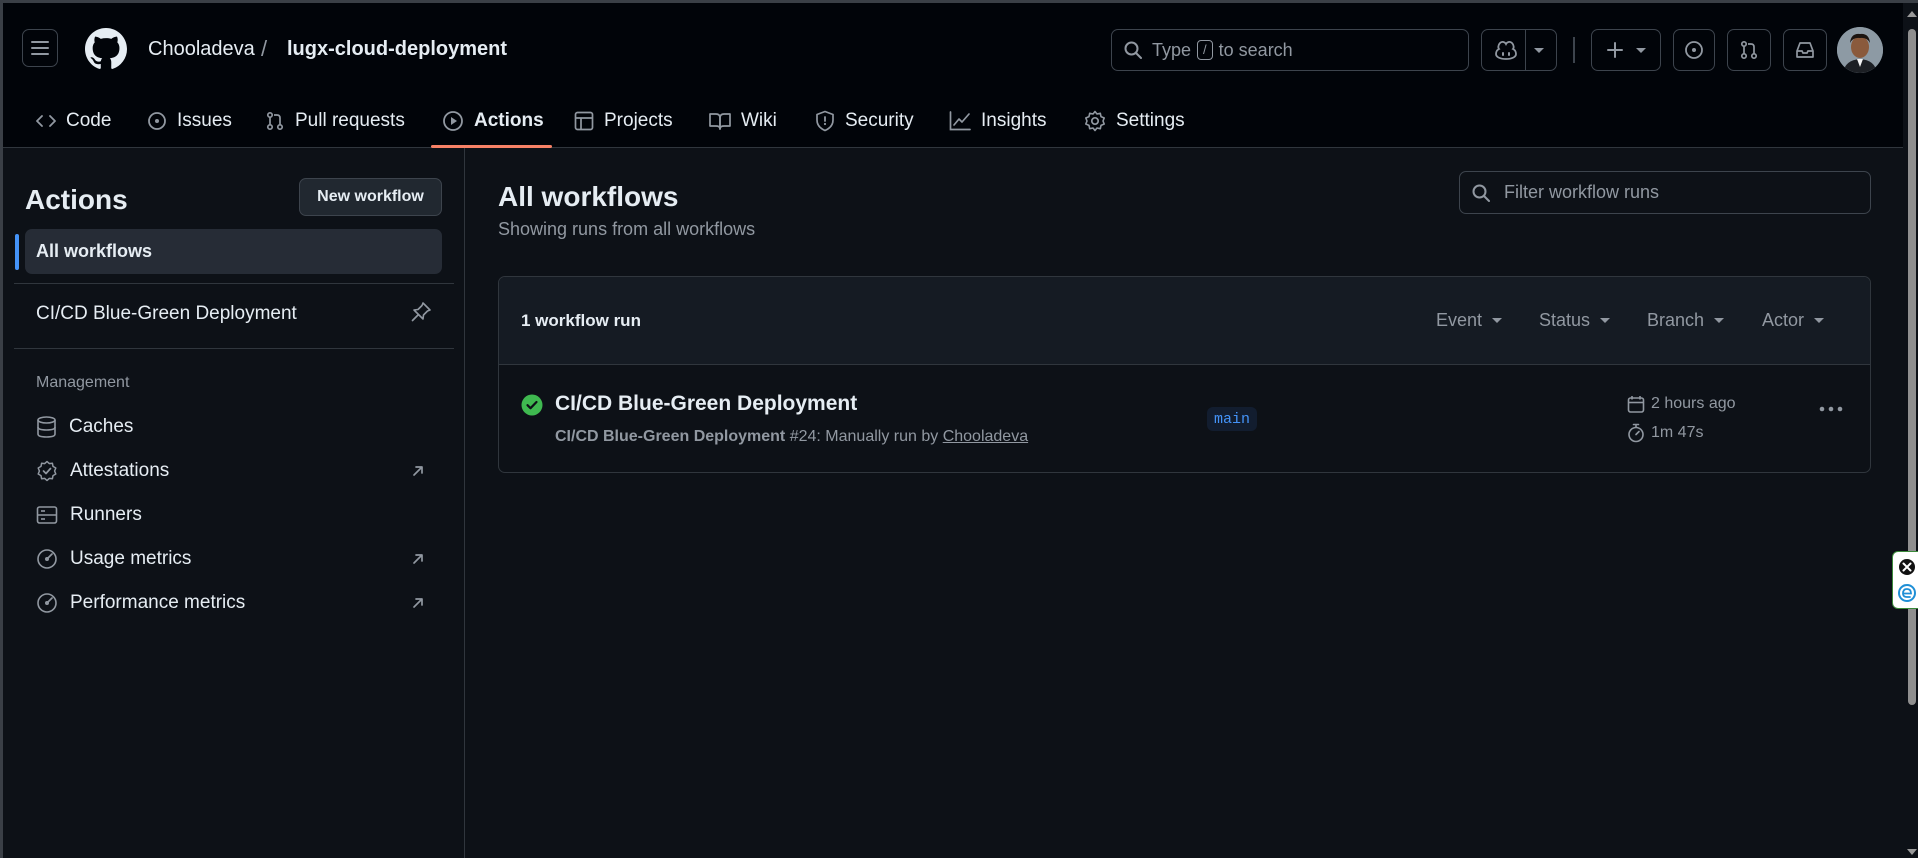 The height and width of the screenshot is (858, 1918). I want to click on actor-filter-dropdown: Actor, so click(1793, 320).